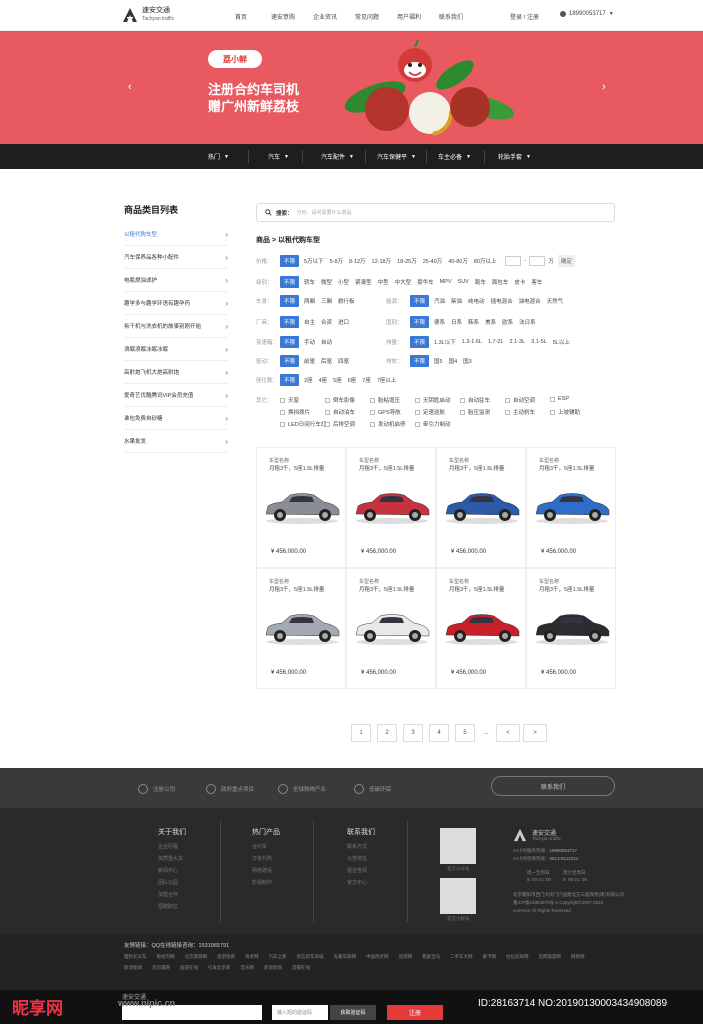 The image size is (703, 1024). I want to click on page-button: 2, so click(387, 733).